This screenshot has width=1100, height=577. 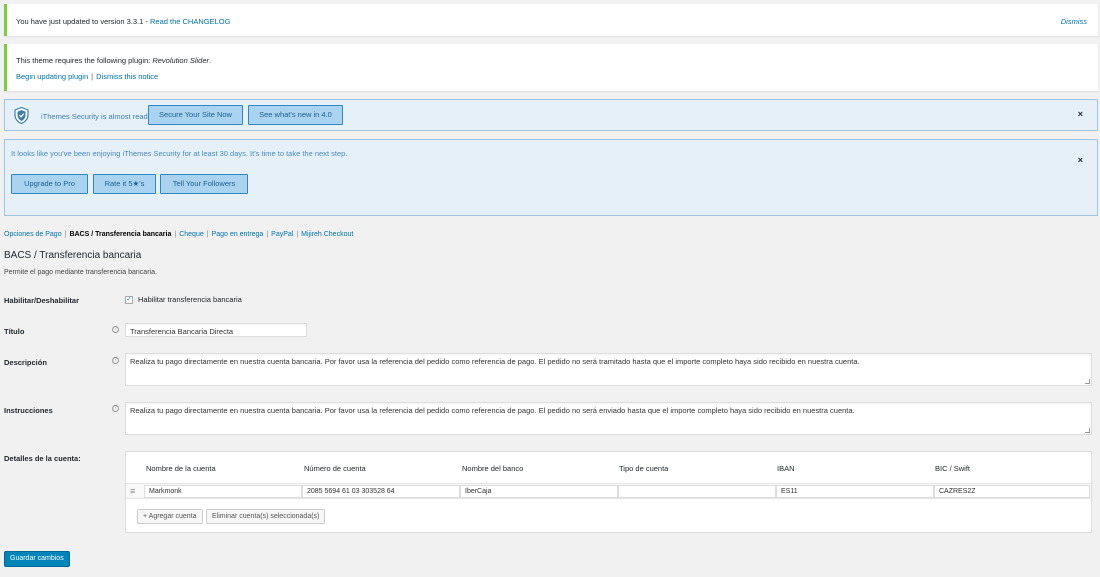 I want to click on remove-accounts-button: Eliminar cuenta(s) seleccionada(s), so click(x=266, y=516).